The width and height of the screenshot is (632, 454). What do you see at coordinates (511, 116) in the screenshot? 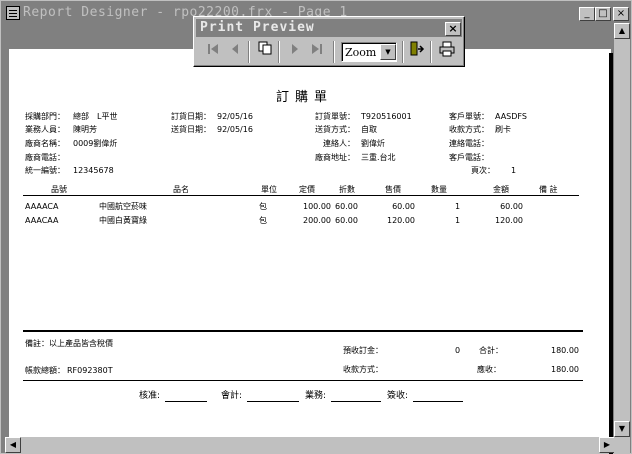
I see `cust-no-value: AASDFS` at bounding box center [511, 116].